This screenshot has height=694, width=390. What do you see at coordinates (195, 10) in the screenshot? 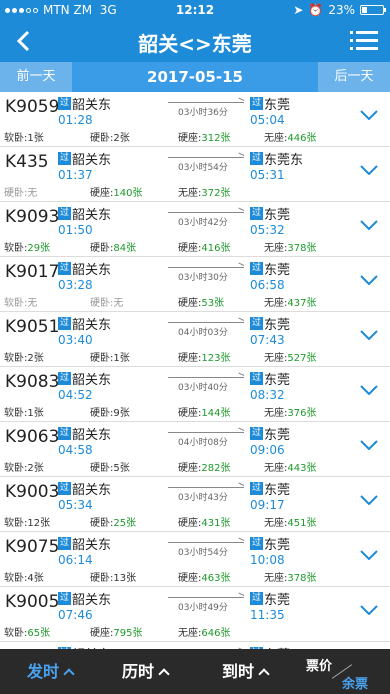
I see `status-bar: MTN ZM 3G 12:12 ➤ ⏰ 23%` at bounding box center [195, 10].